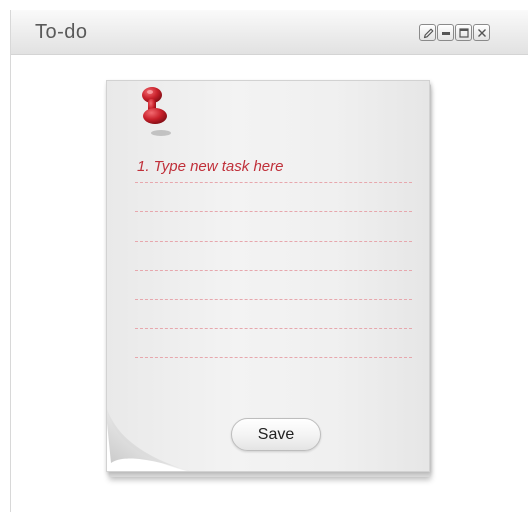 This screenshot has height=512, width=528. What do you see at coordinates (148, 440) in the screenshot?
I see `page-curl` at bounding box center [148, 440].